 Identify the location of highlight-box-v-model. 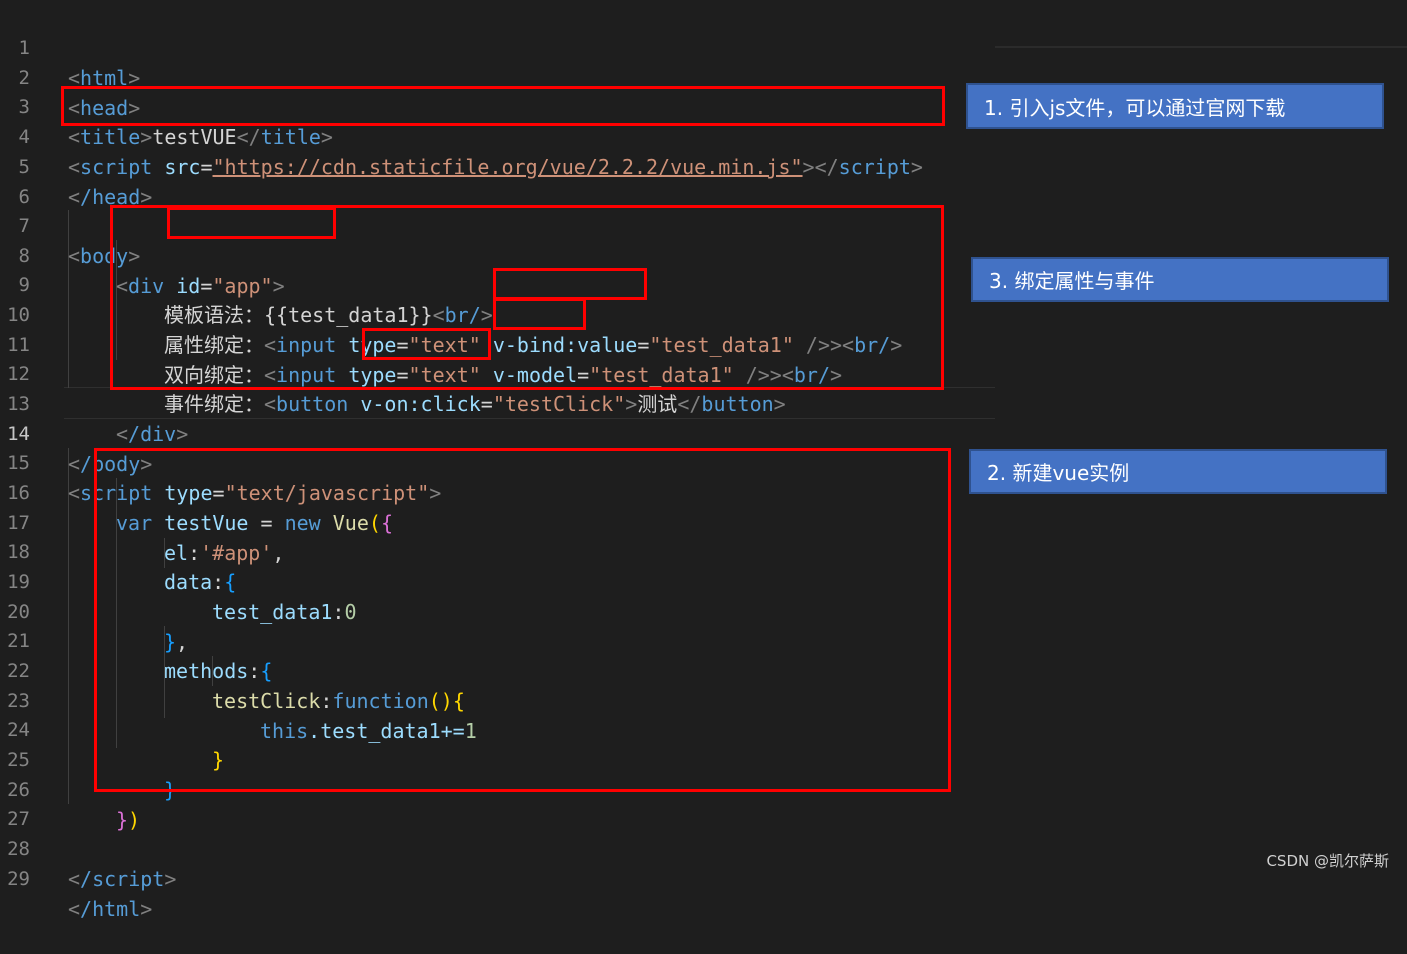
(539, 314).